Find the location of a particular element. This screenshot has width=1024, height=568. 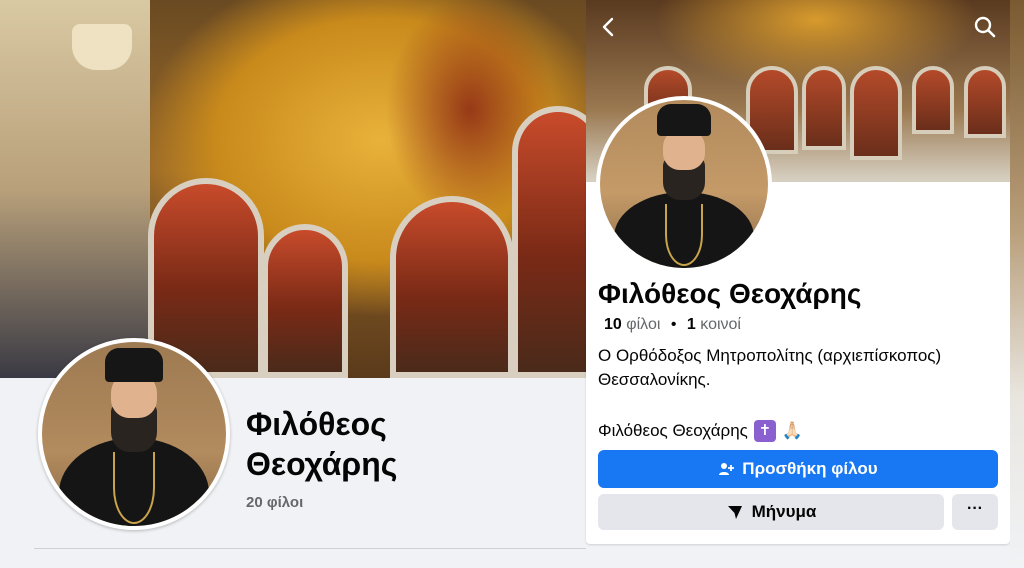

profile-picture-left is located at coordinates (134, 434).